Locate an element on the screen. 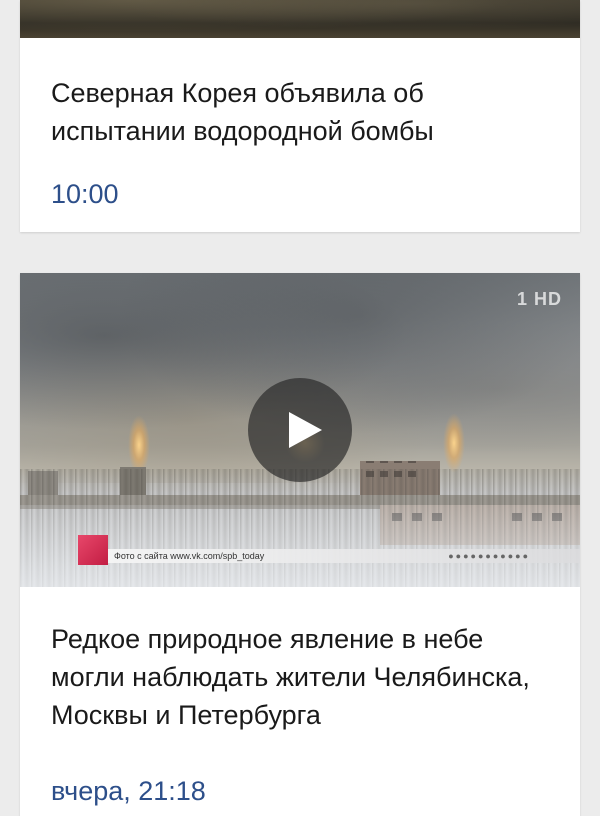 This screenshot has height=816, width=600. news-thumbnail is located at coordinates (300, 19).